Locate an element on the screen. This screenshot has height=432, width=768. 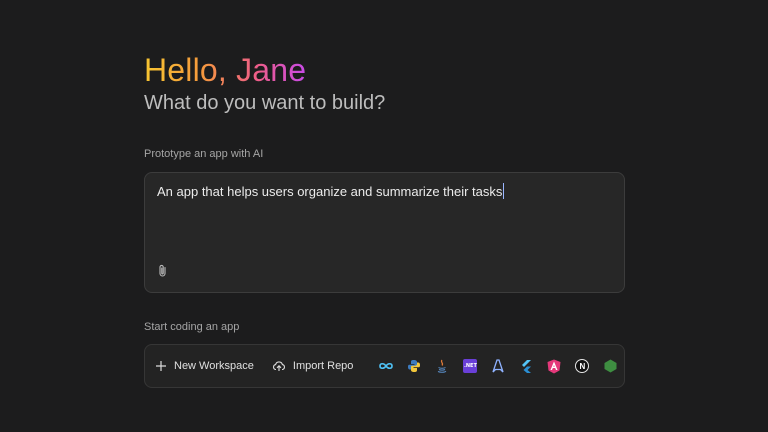
angular-icon is located at coordinates (554, 366).